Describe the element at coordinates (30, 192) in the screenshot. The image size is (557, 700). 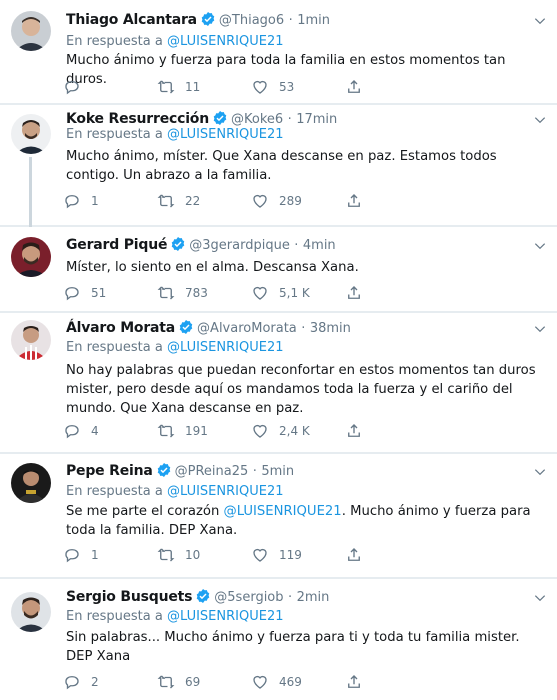
I see `thread-line` at that location.